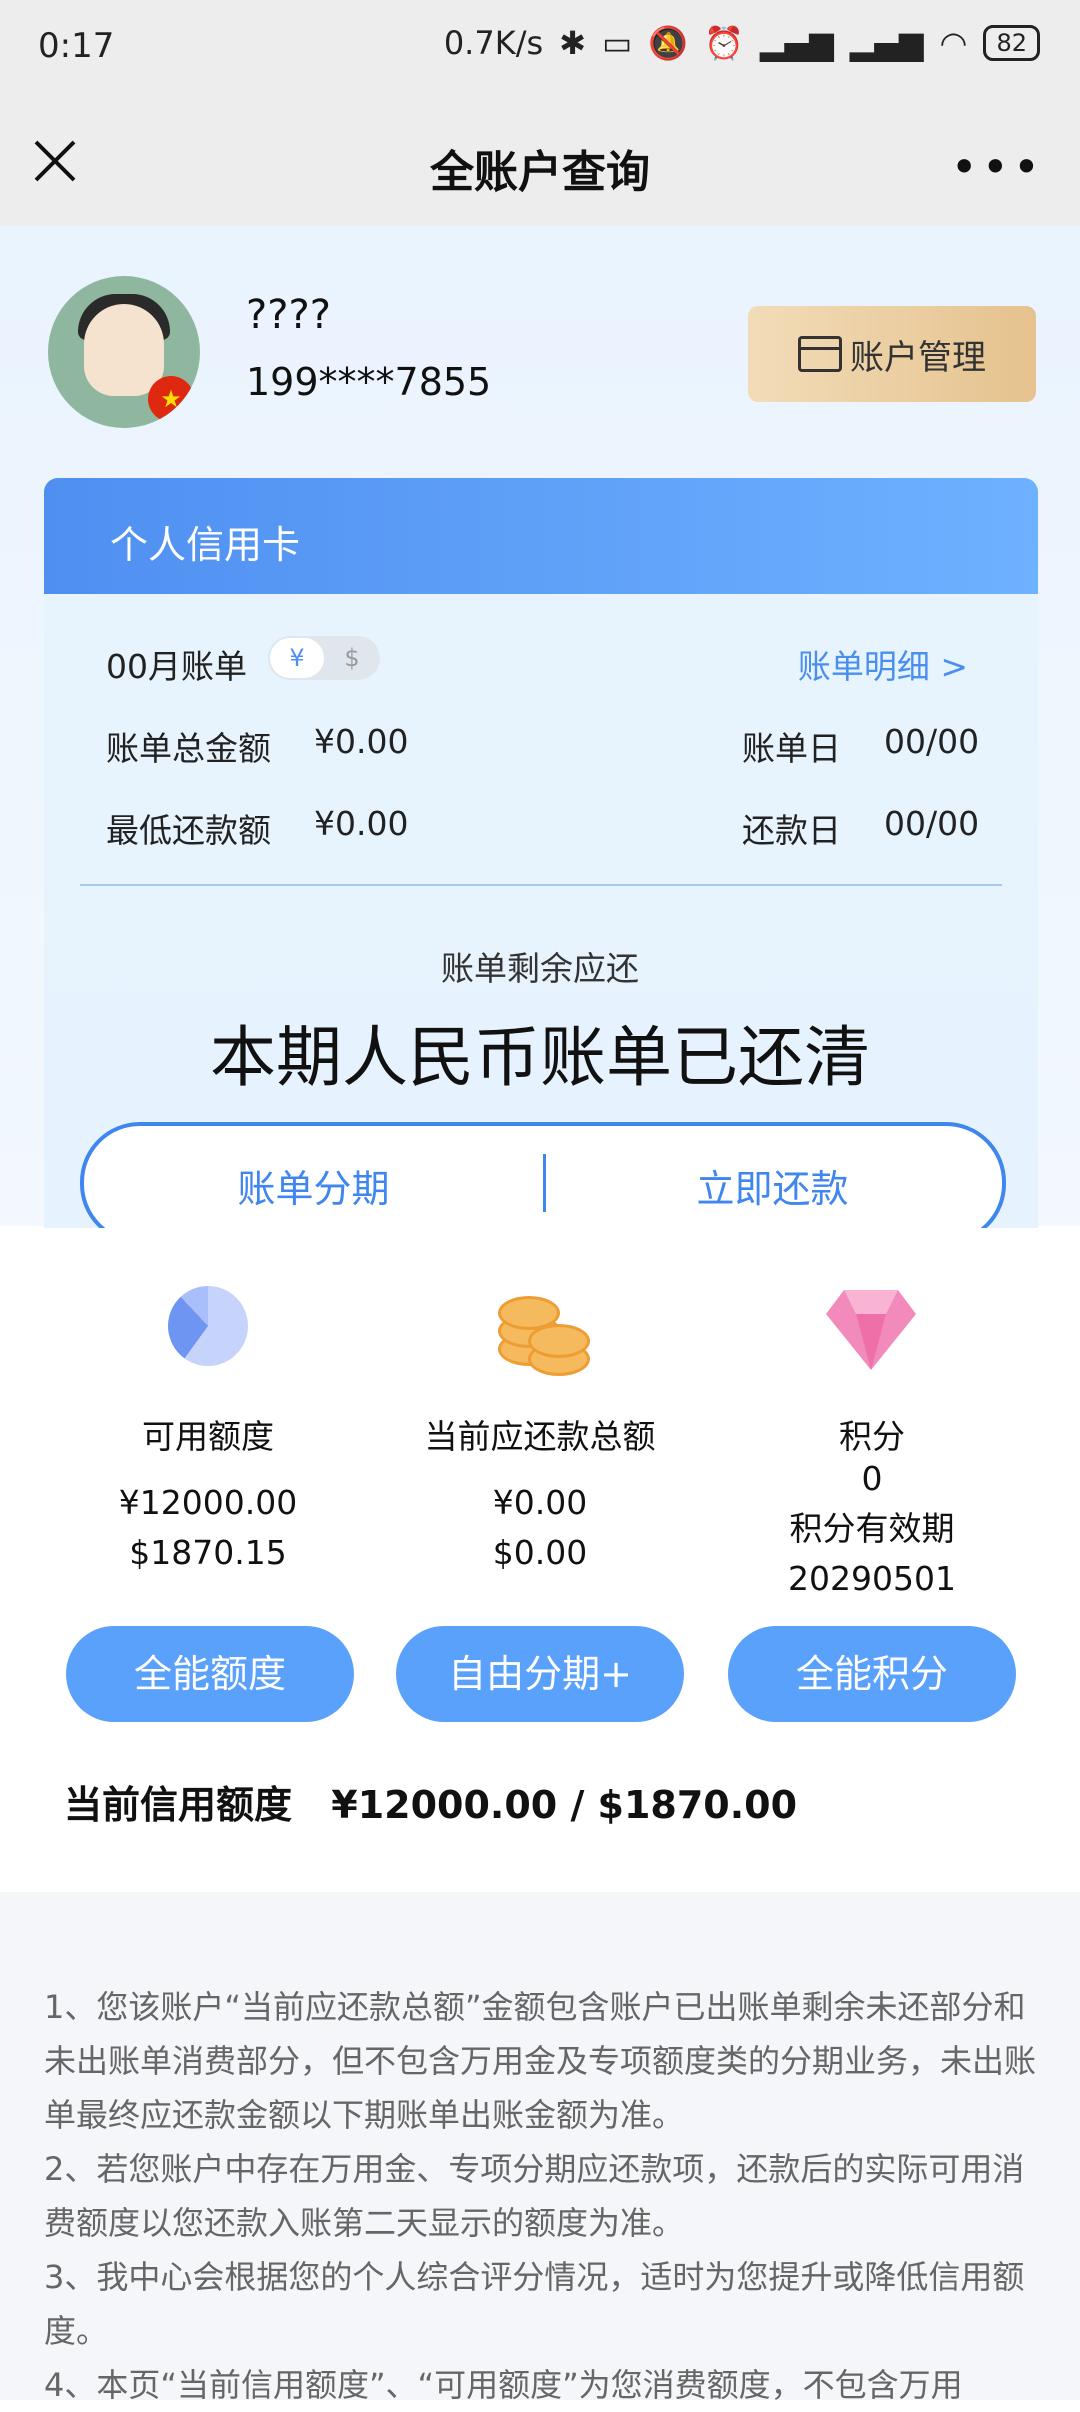  I want to click on mute-icon: 🔕, so click(668, 43).